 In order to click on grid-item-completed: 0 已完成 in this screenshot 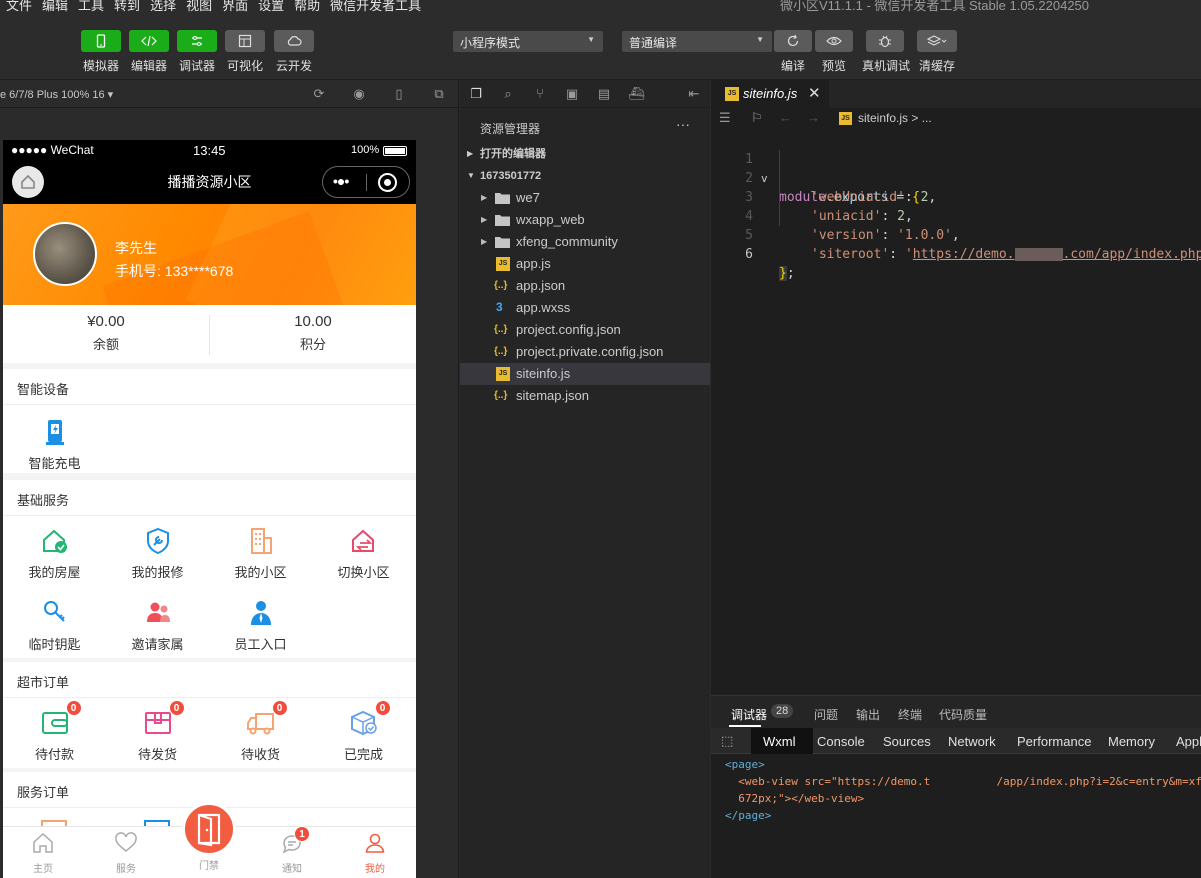, I will do `click(363, 731)`.